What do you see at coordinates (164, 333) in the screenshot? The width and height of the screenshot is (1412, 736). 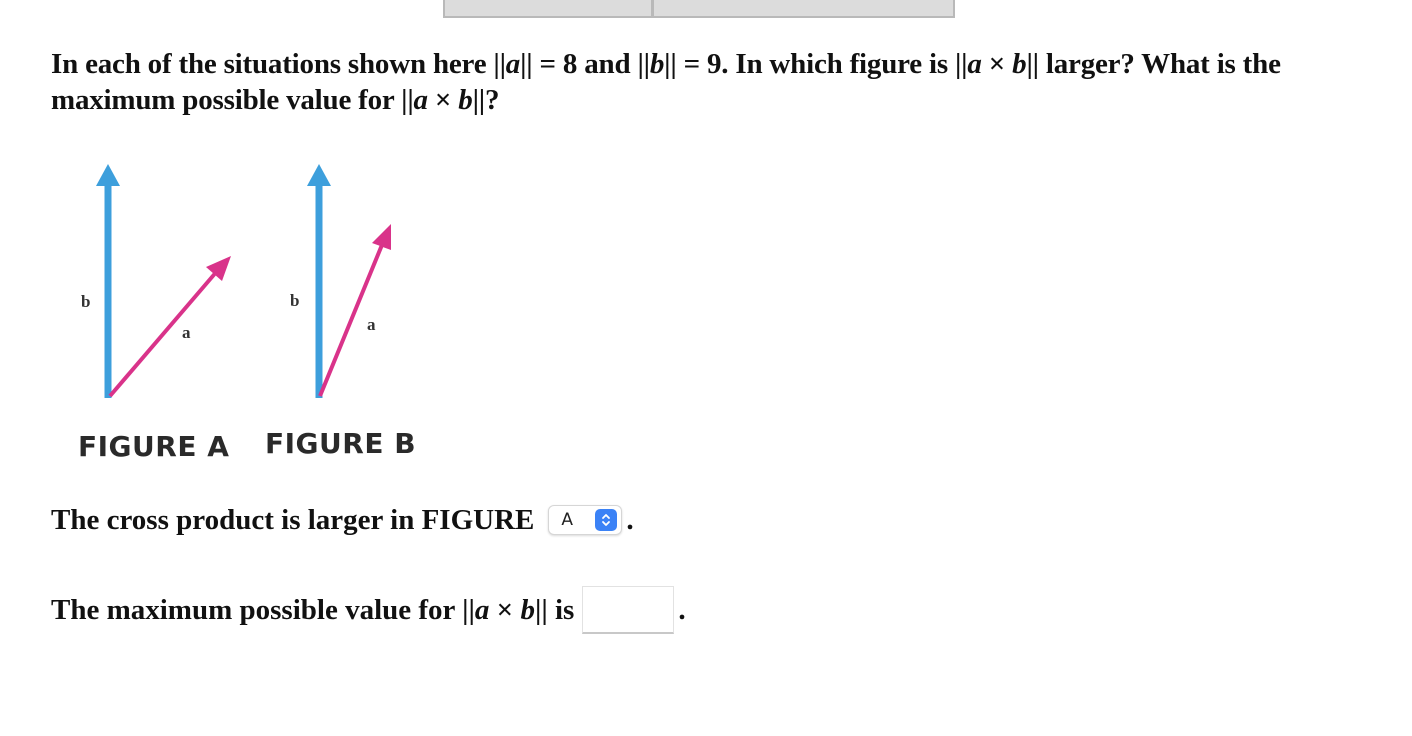 I see `figure-a-vector-a` at bounding box center [164, 333].